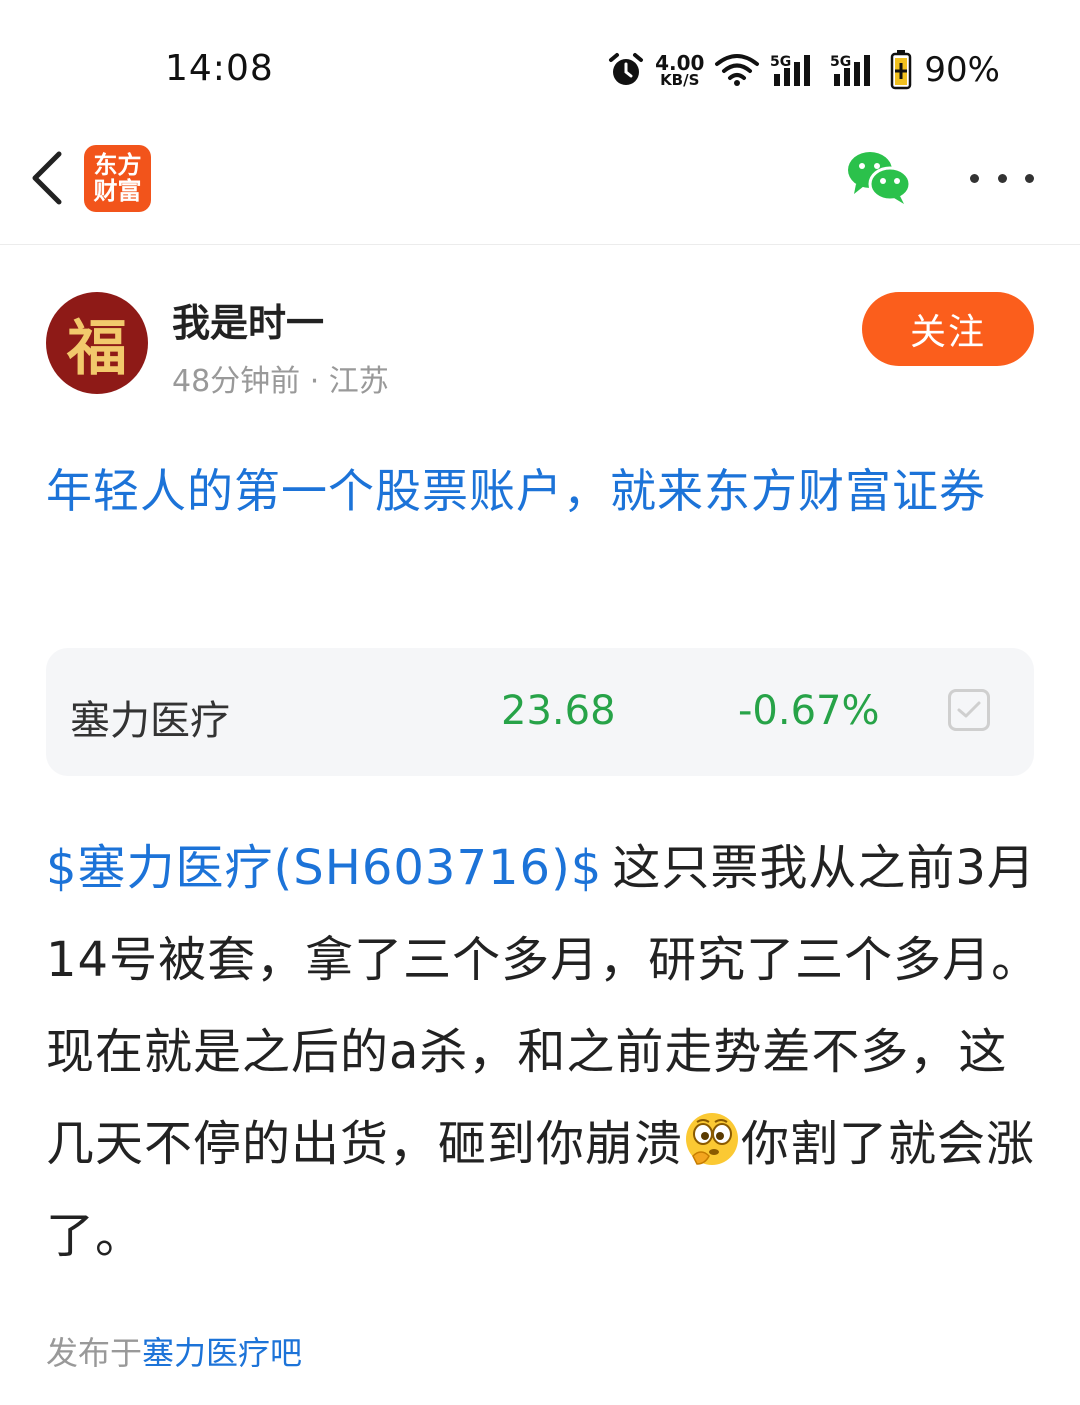 The width and height of the screenshot is (1080, 1405). Describe the element at coordinates (219, 68) in the screenshot. I see `status-time: 14:08` at that location.